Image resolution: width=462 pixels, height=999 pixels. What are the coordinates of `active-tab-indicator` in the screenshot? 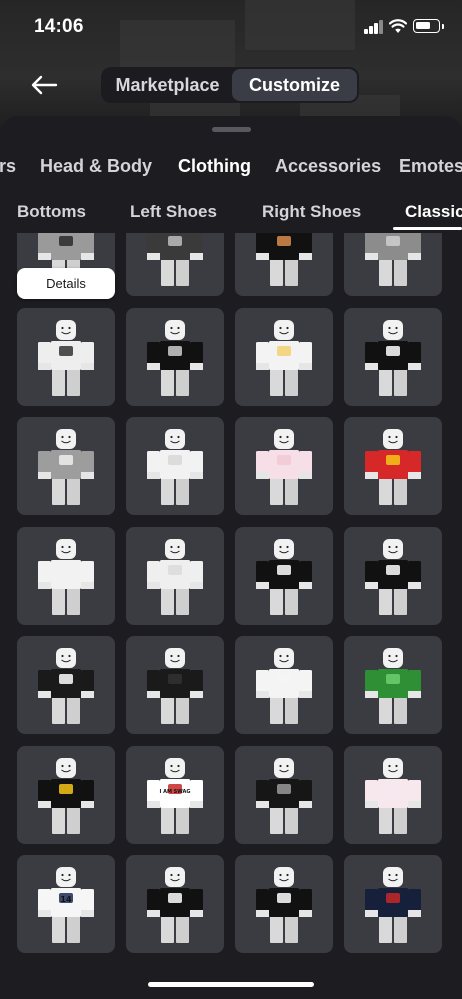 It's located at (427, 228).